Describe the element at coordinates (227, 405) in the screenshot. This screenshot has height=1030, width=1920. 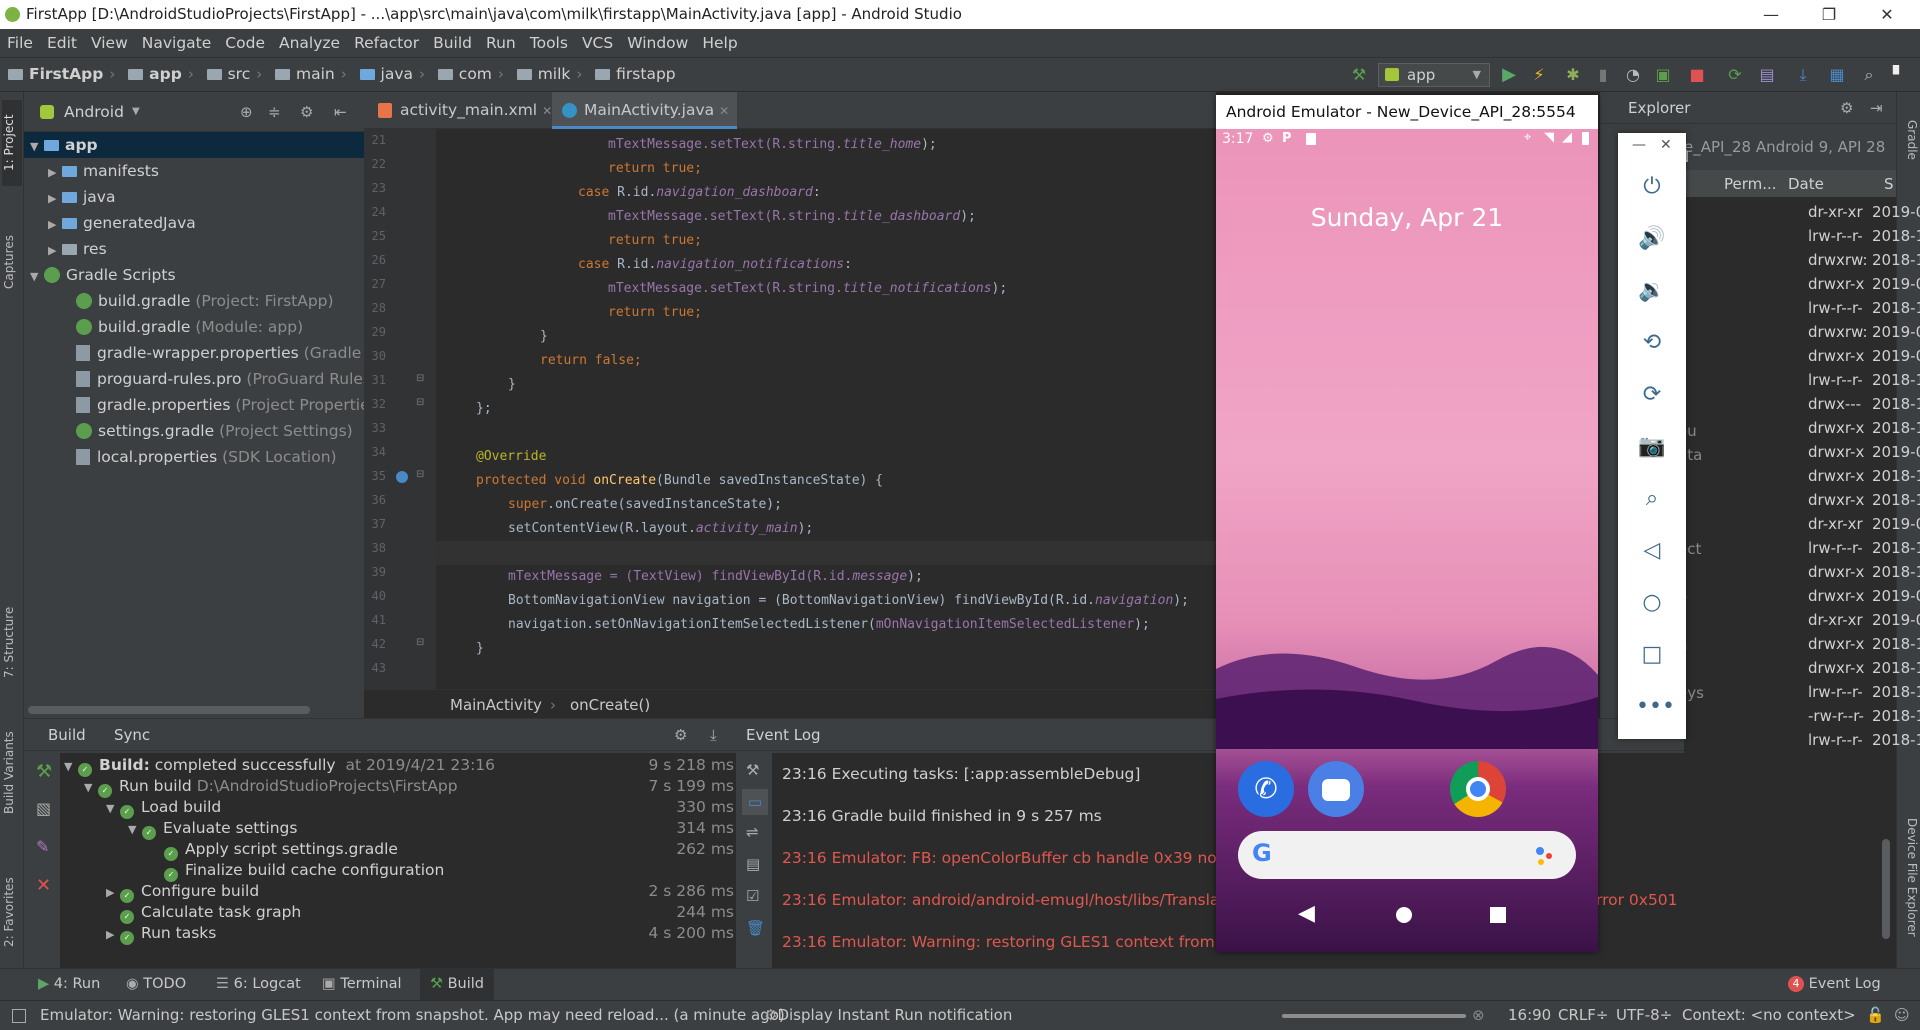
I see `tree-item-gradle-properties: gradle.properties (Project Properties` at that location.